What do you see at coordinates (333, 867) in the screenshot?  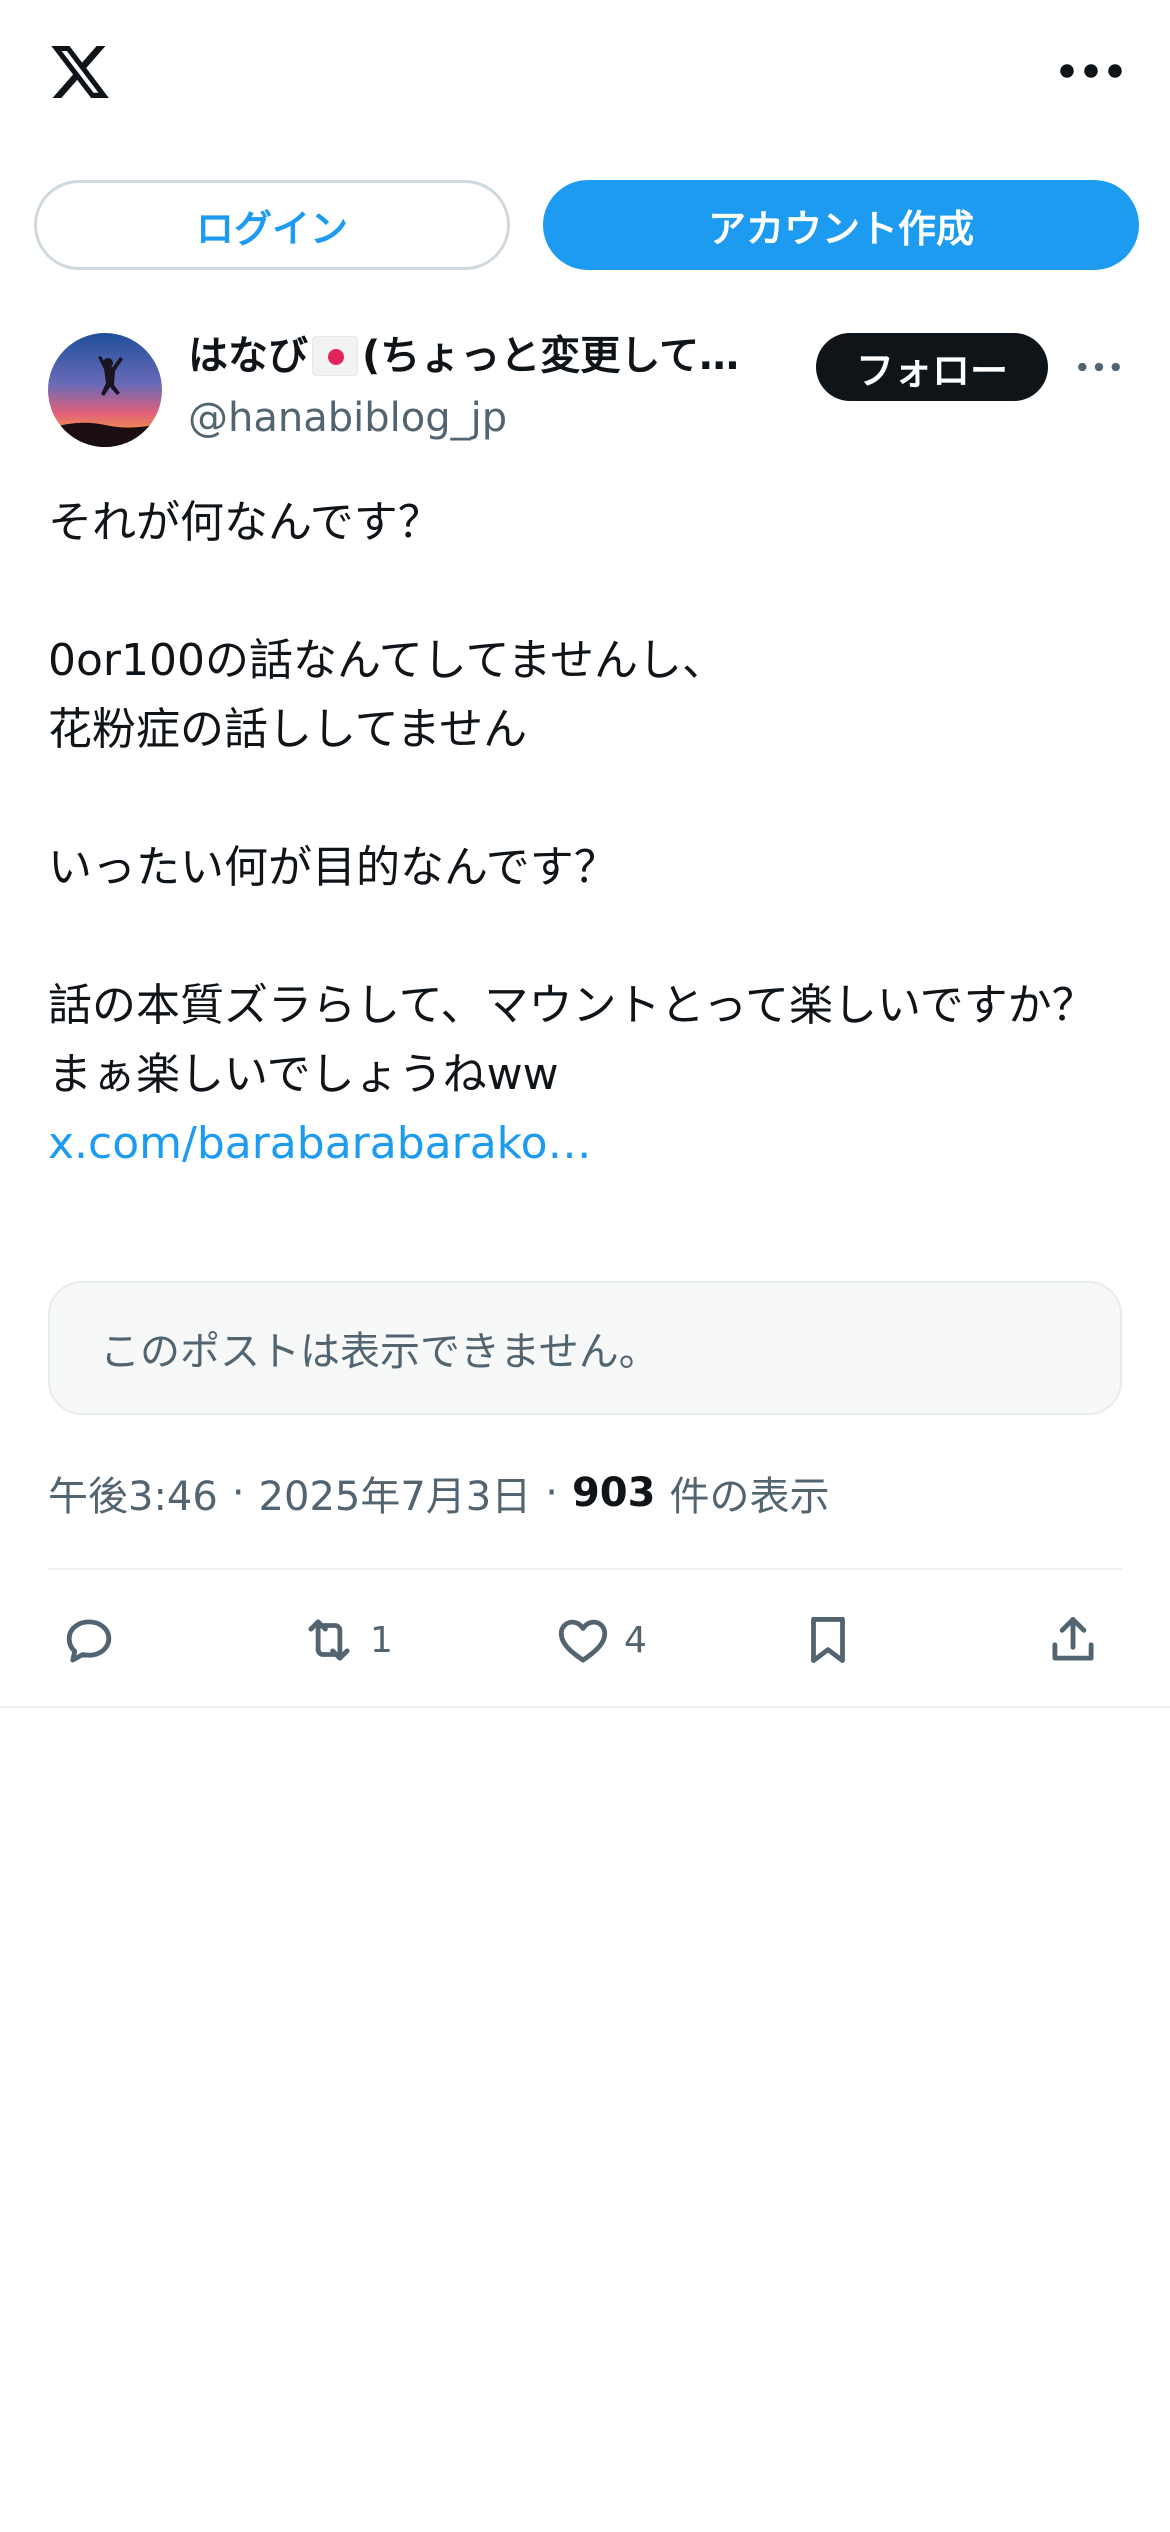 I see `post-text-line: いったい何が目的なんです？` at bounding box center [333, 867].